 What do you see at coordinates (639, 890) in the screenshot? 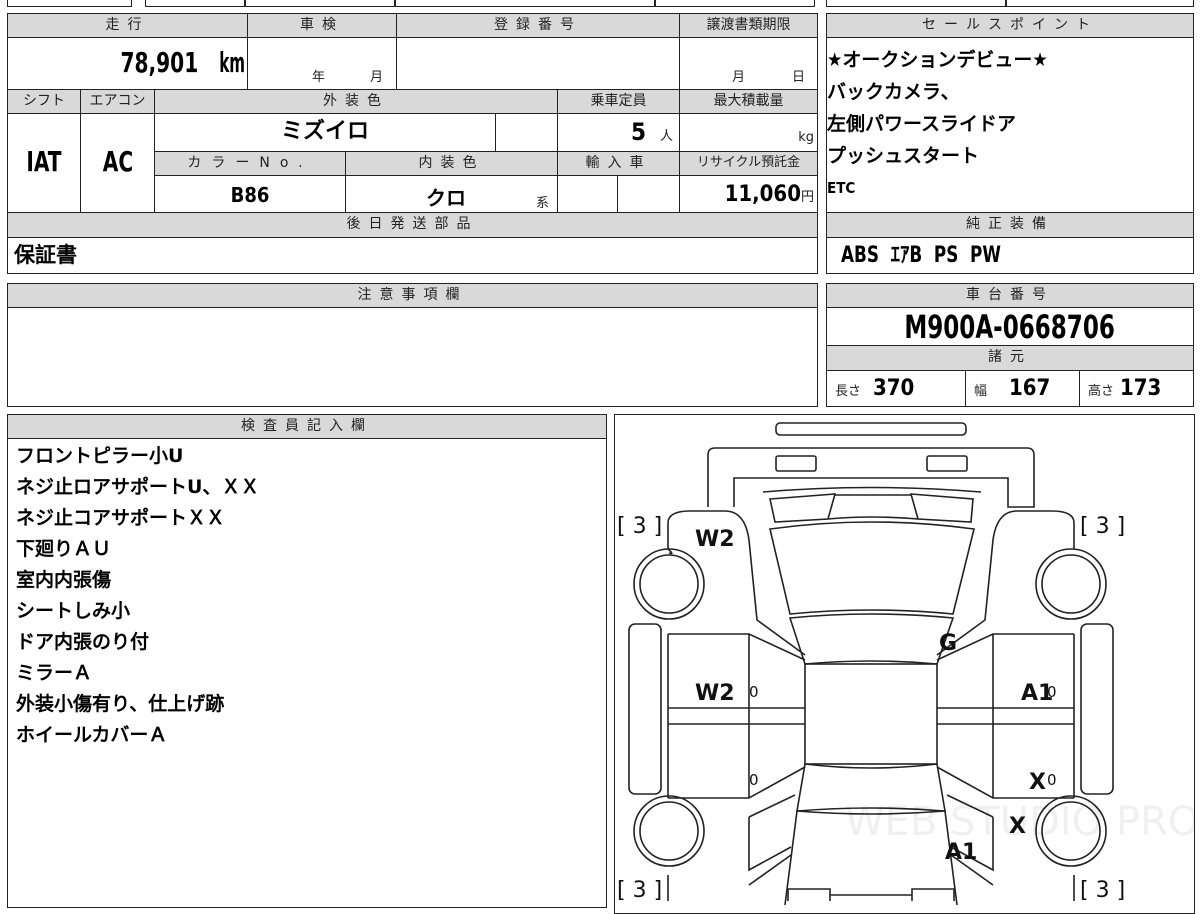
I see `tire-mark-rear-left: [ 3 ]` at bounding box center [639, 890].